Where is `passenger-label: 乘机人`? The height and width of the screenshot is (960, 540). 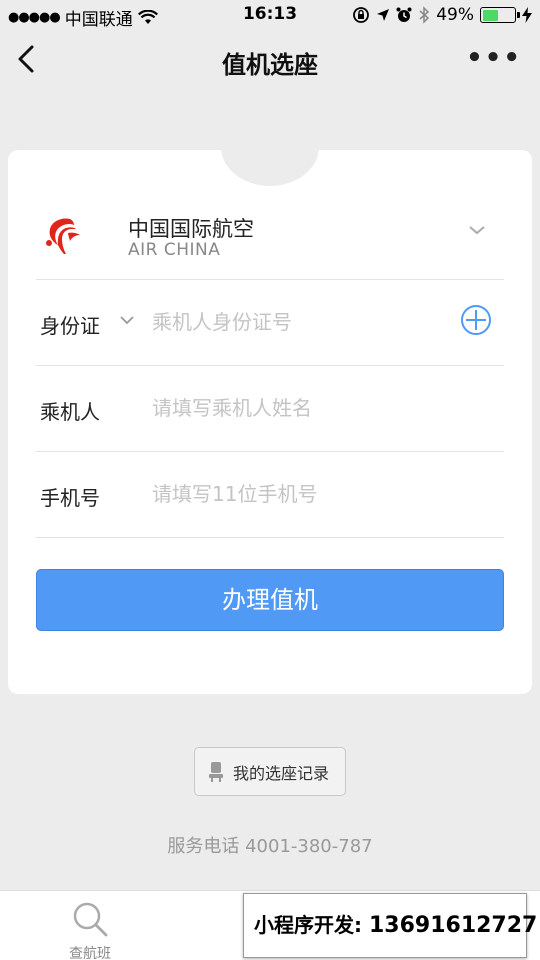
passenger-label: 乘机人 is located at coordinates (70, 412).